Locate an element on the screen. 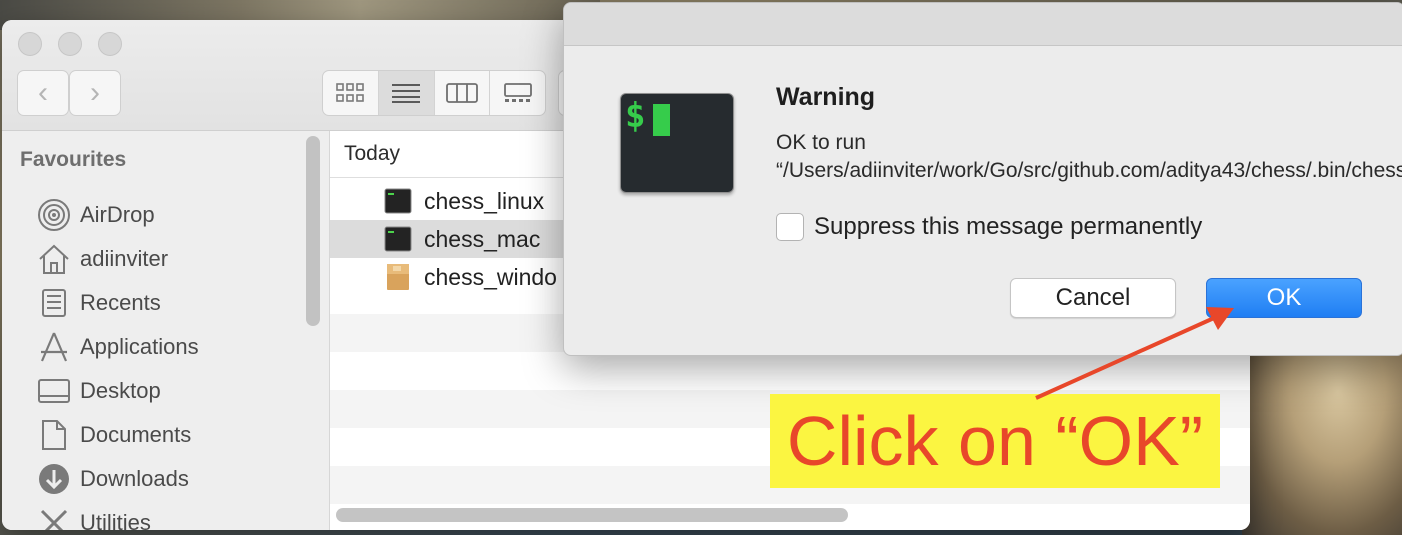 Image resolution: width=1402 pixels, height=535 pixels. list-view-button is located at coordinates (406, 93).